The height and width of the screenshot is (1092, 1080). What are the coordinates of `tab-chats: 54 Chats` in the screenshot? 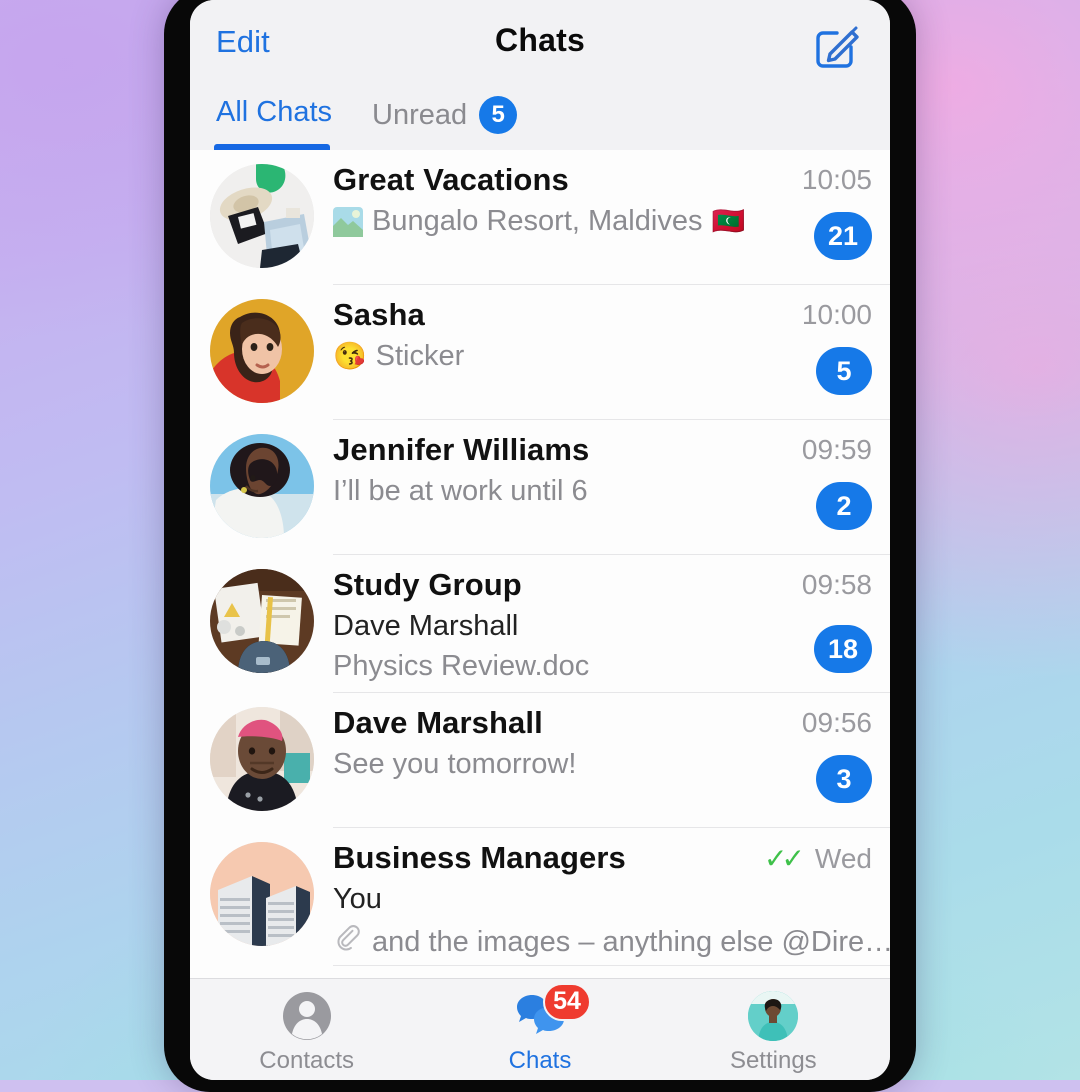 It's located at (539, 1029).